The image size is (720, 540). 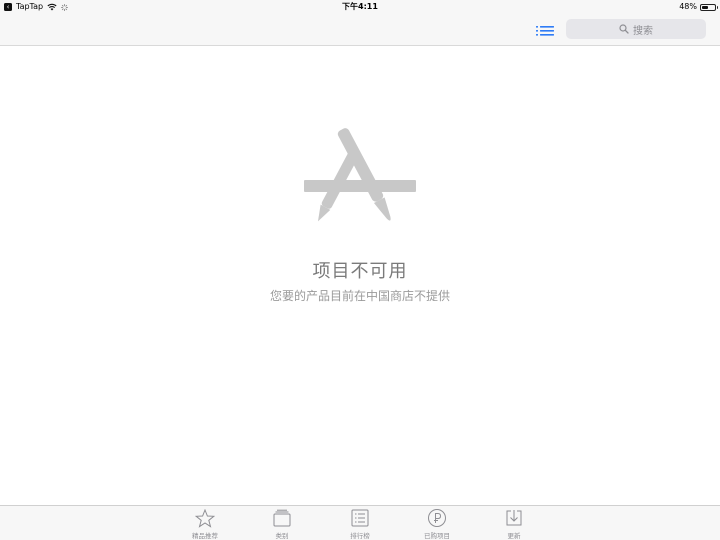 What do you see at coordinates (514, 518) in the screenshot?
I see `updates-icon` at bounding box center [514, 518].